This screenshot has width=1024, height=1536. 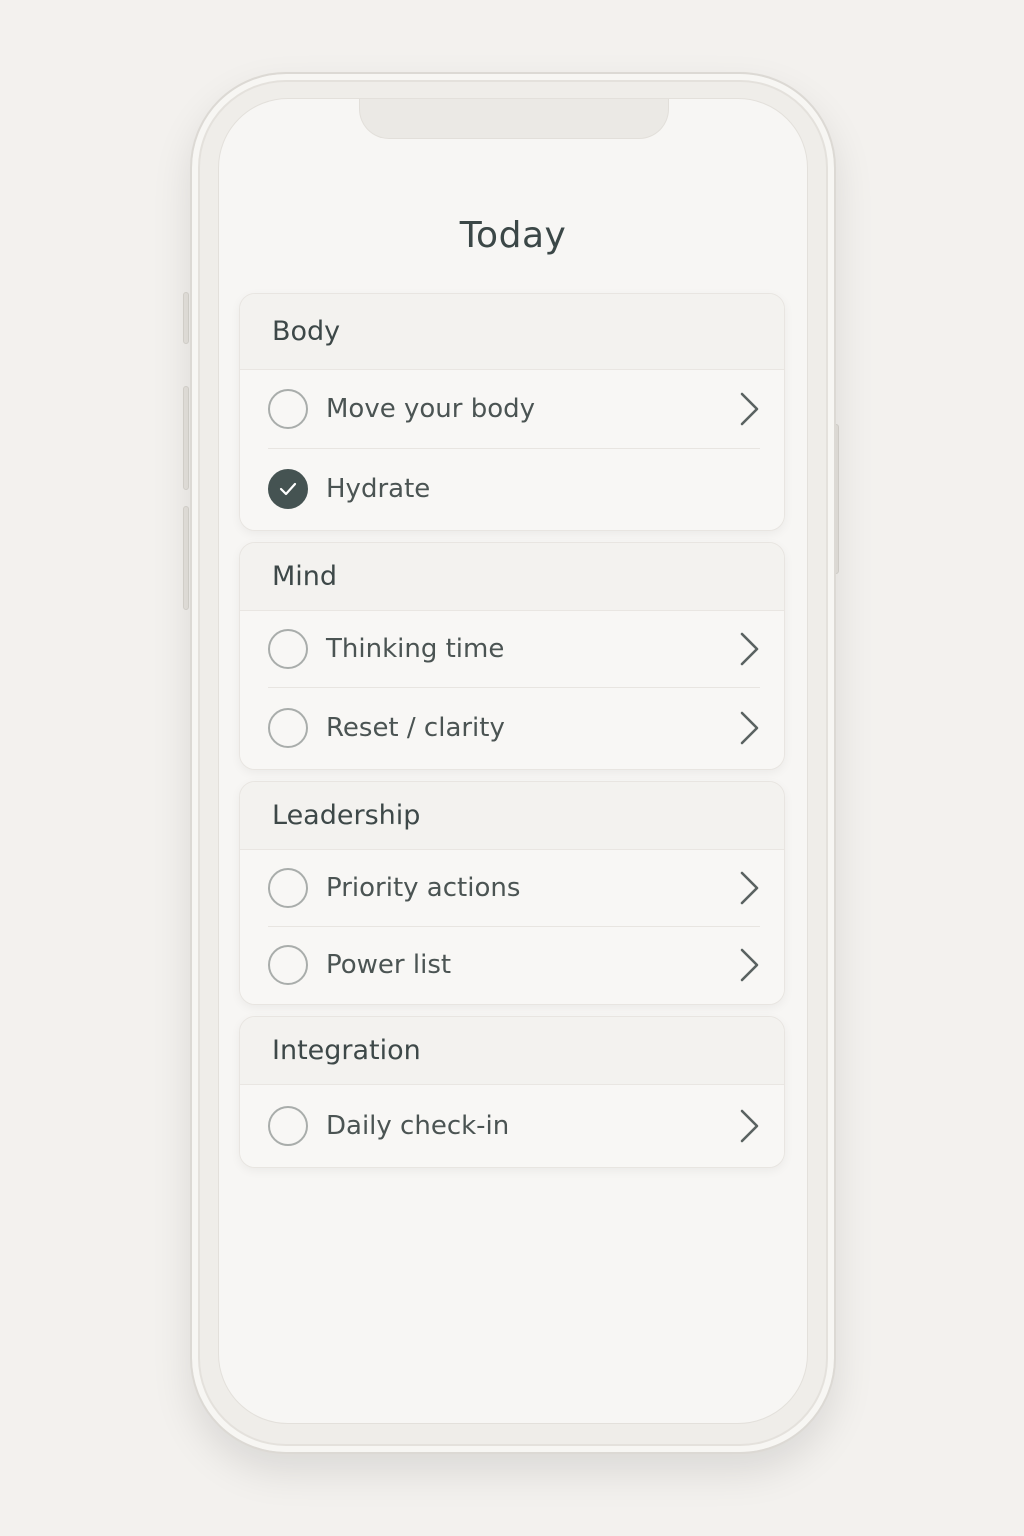 I want to click on task-move-your-body: Move your body, so click(x=512, y=409).